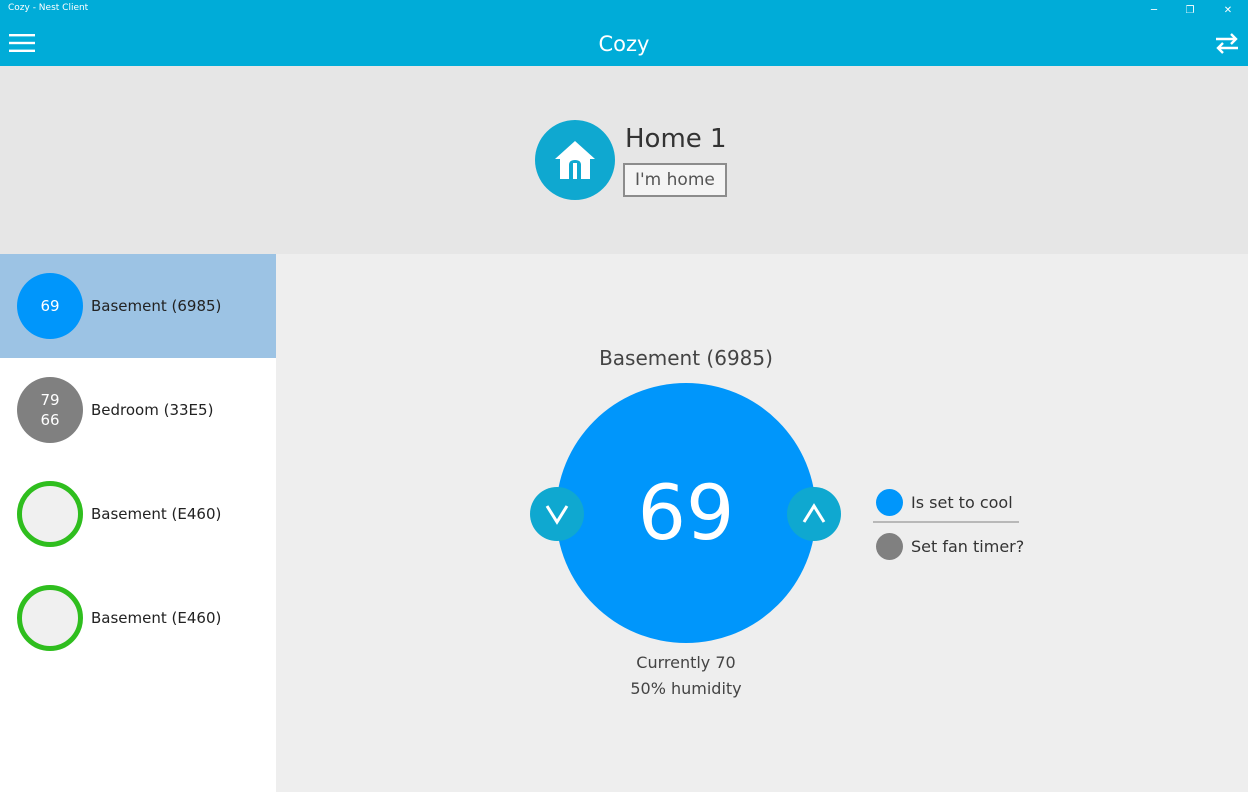 This screenshot has width=1248, height=792. I want to click on temperature-badge: 69, so click(50, 306).